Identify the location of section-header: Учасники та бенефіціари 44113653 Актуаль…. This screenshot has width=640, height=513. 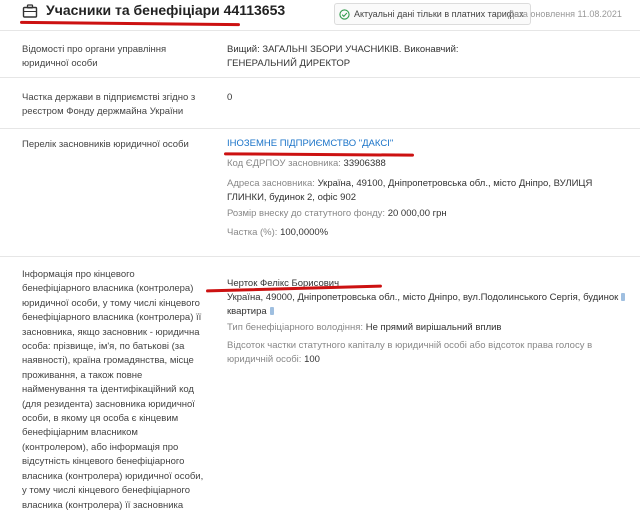
(320, 15).